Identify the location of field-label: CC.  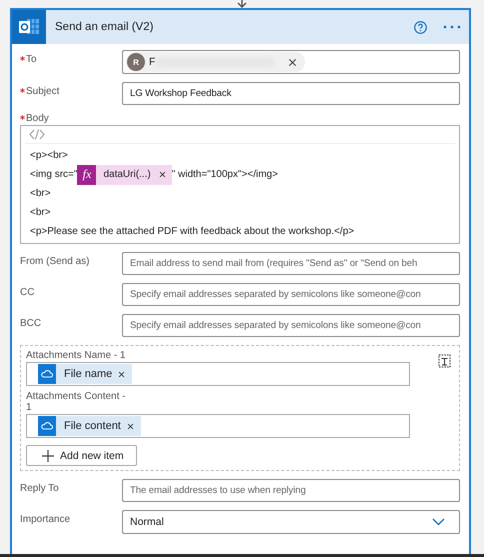
(27, 292).